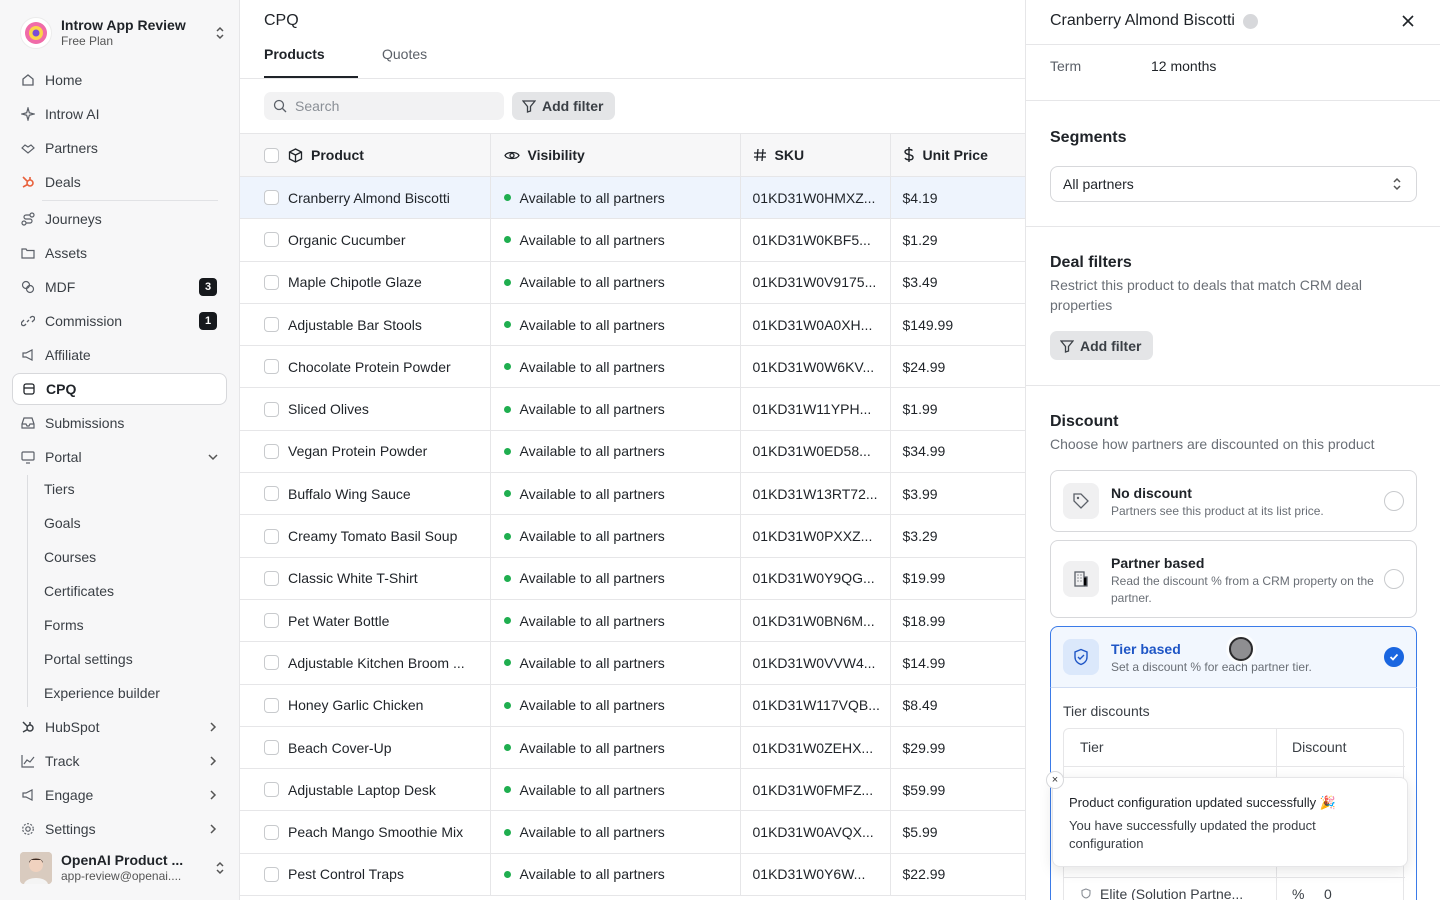 This screenshot has width=1440, height=900. I want to click on nav-portal: Portal, so click(119, 457).